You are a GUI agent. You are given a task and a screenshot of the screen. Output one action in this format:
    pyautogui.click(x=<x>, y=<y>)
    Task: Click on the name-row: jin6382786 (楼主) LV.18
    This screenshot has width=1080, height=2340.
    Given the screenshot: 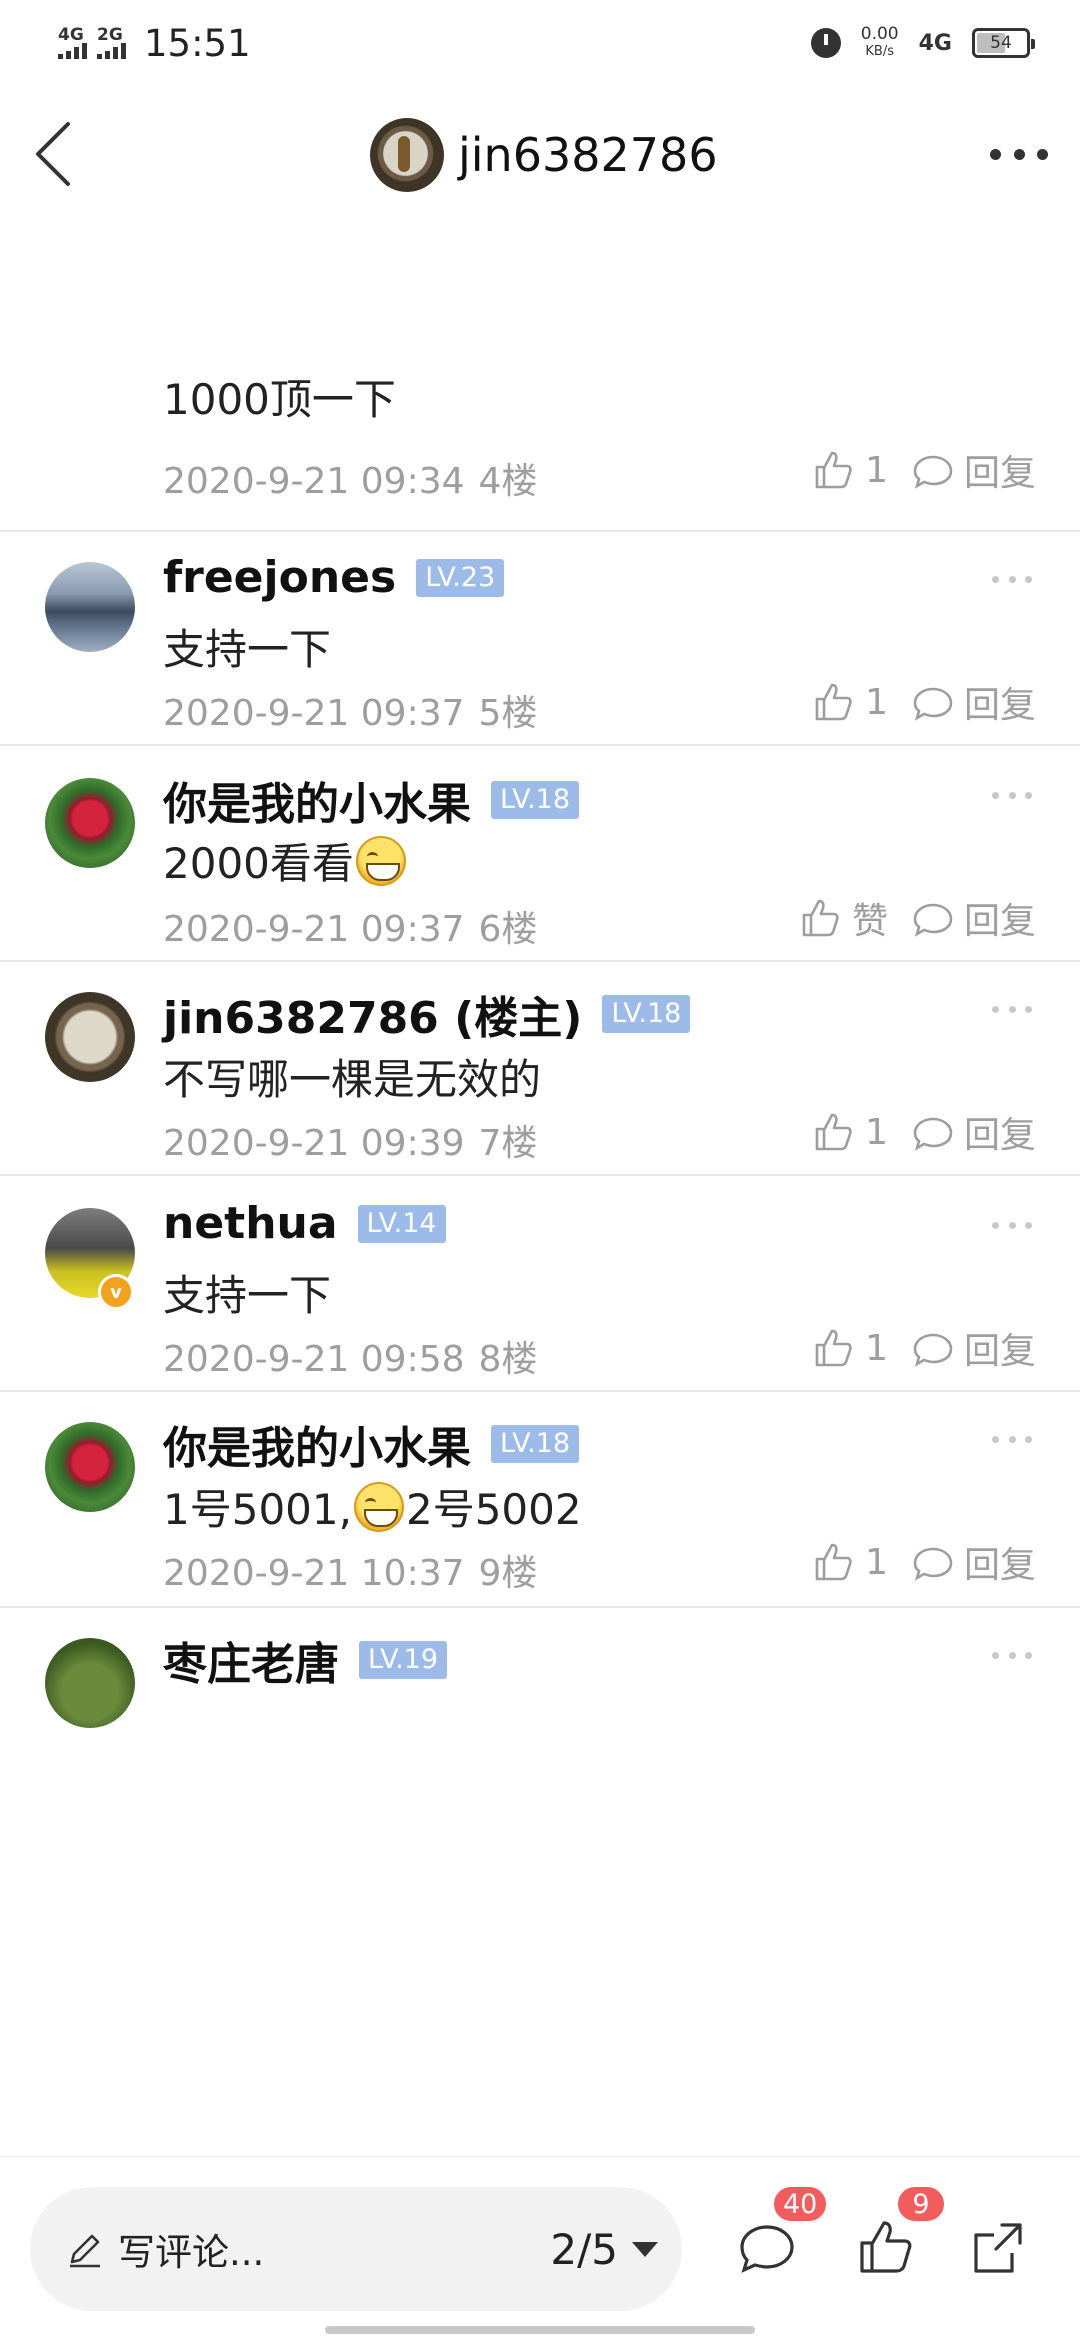 What is the action you would take?
    pyautogui.click(x=427, y=1014)
    